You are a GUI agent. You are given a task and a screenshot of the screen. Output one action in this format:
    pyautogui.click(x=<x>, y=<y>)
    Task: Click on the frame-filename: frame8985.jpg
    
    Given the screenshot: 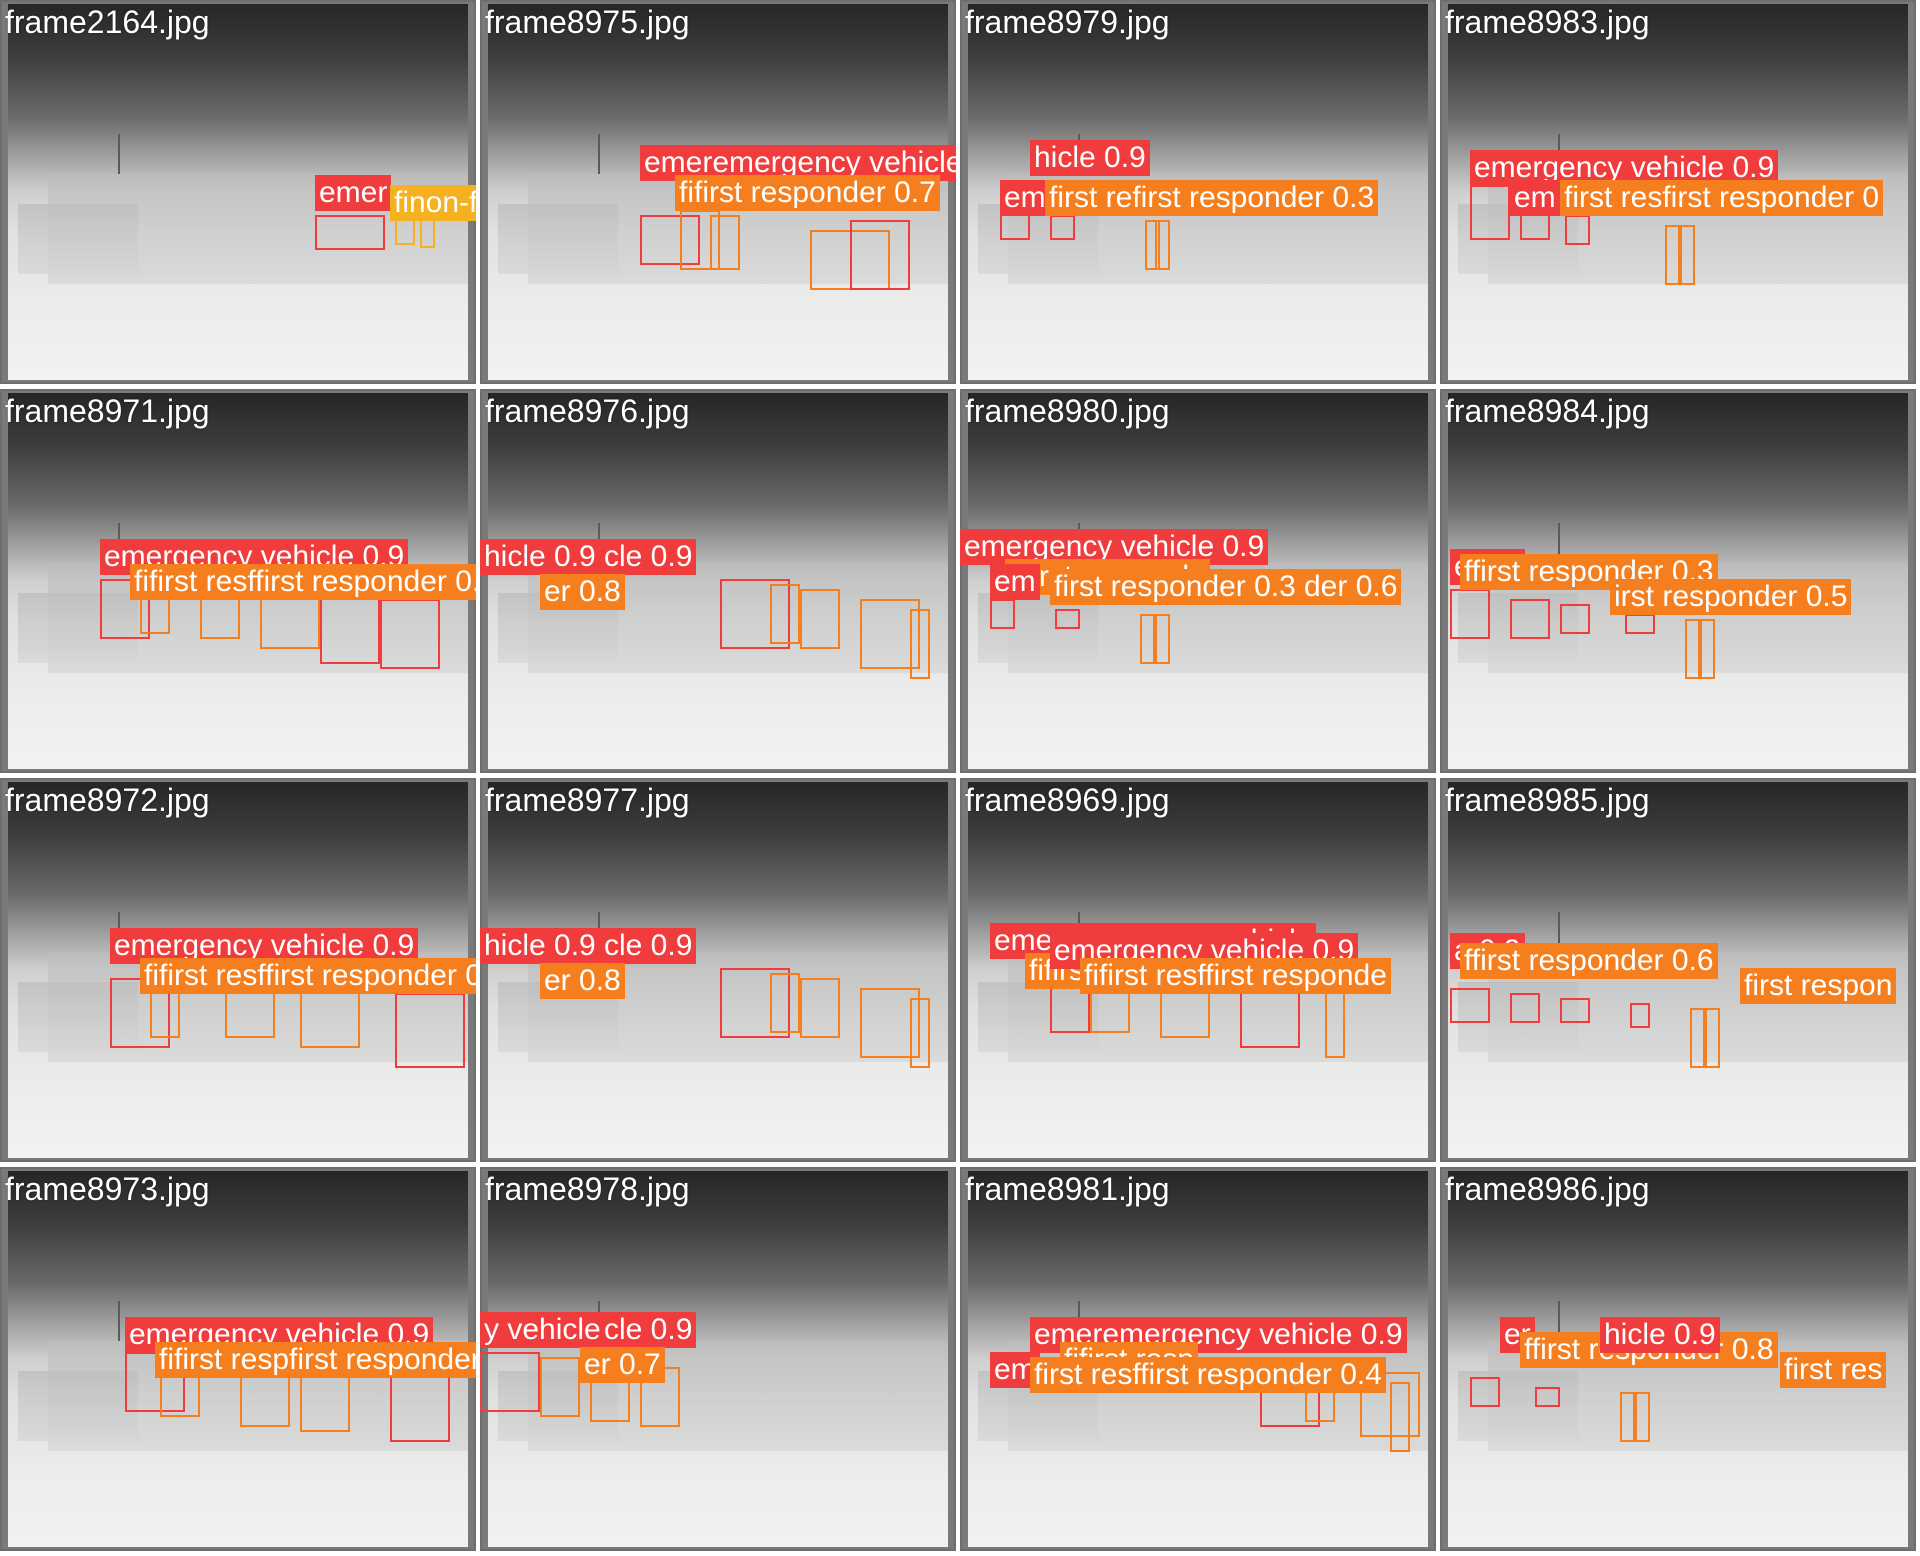 What is the action you would take?
    pyautogui.click(x=1547, y=800)
    